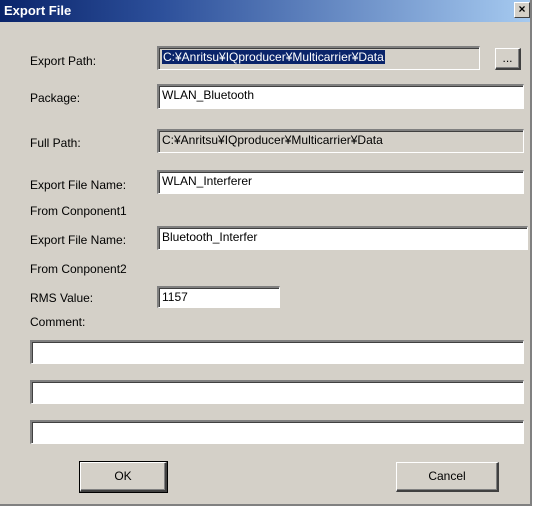 The height and width of the screenshot is (506, 534). I want to click on from-component-2-label: From Conponent2, so click(78, 269).